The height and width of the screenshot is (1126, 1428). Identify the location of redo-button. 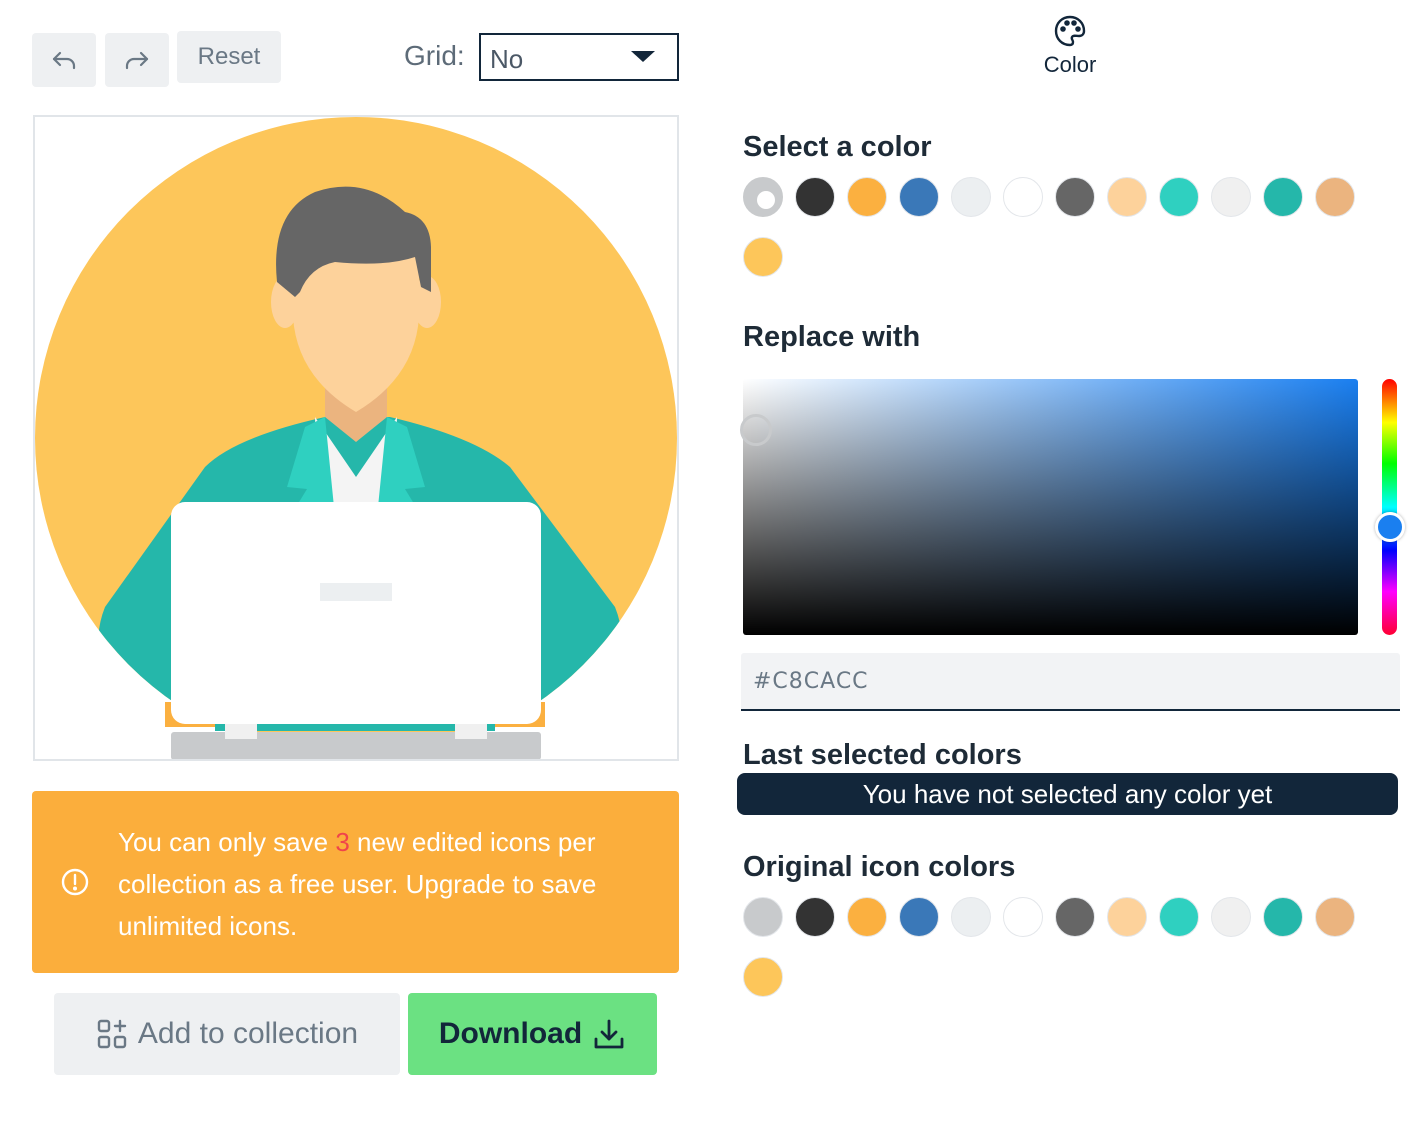
(137, 60).